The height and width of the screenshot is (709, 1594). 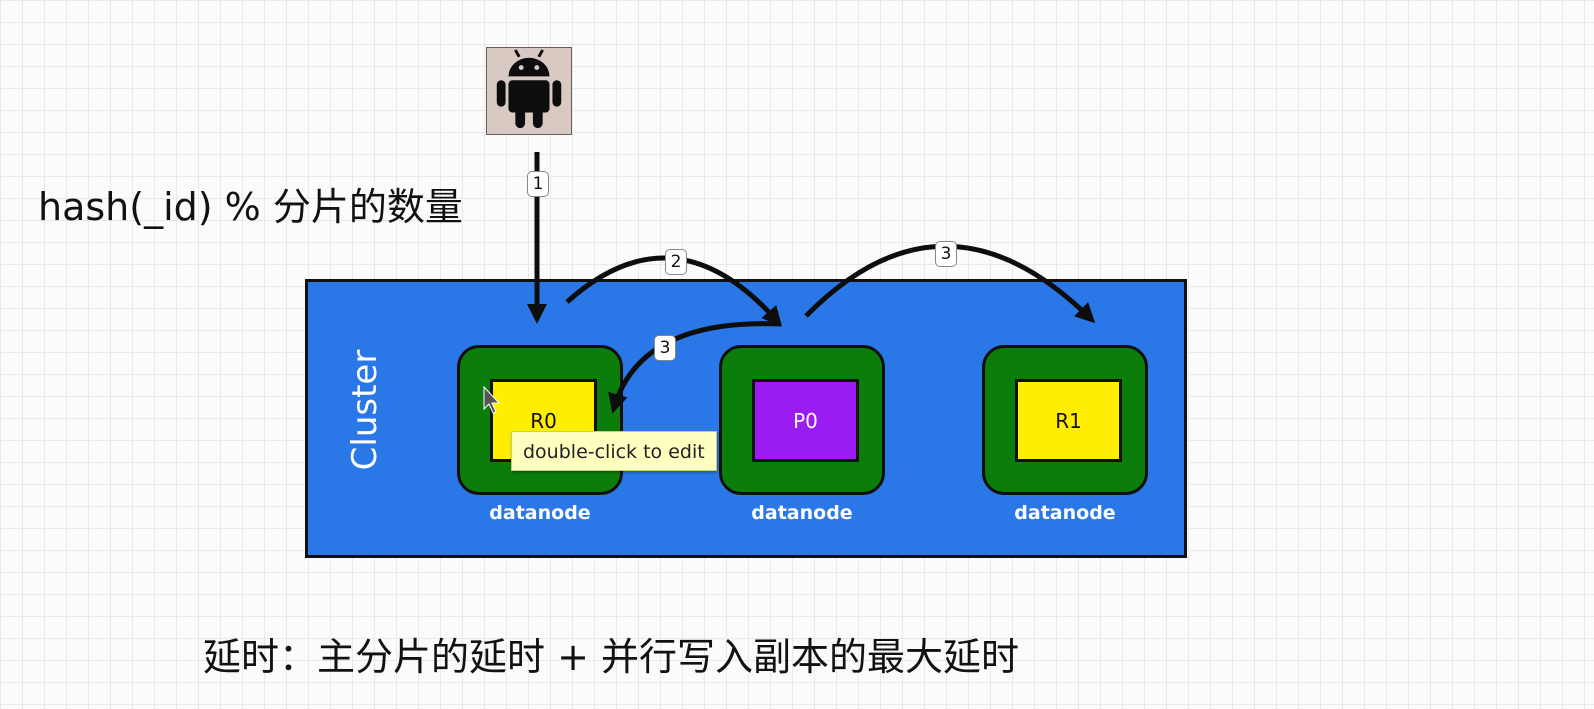 I want to click on client-android-box, so click(x=529, y=91).